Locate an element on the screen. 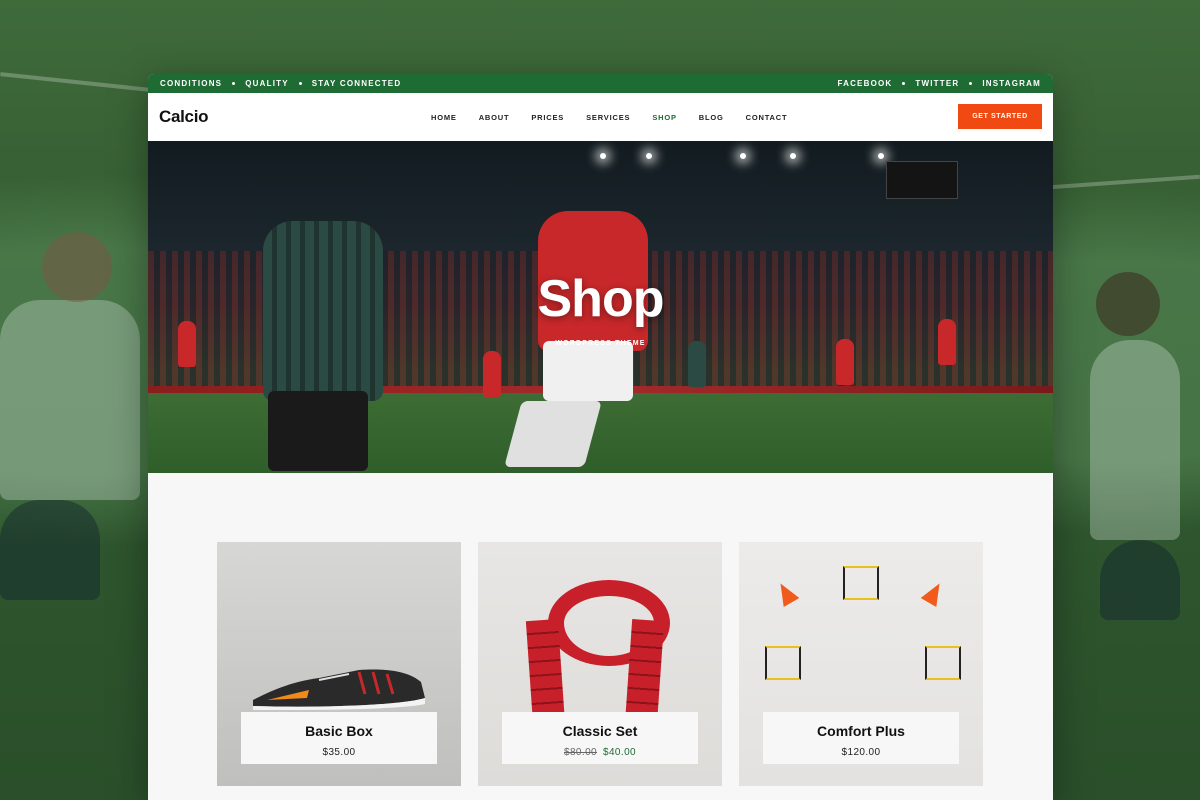 The image size is (1200, 800). product-card: Classic Set $80.00 $40.00 is located at coordinates (600, 664).